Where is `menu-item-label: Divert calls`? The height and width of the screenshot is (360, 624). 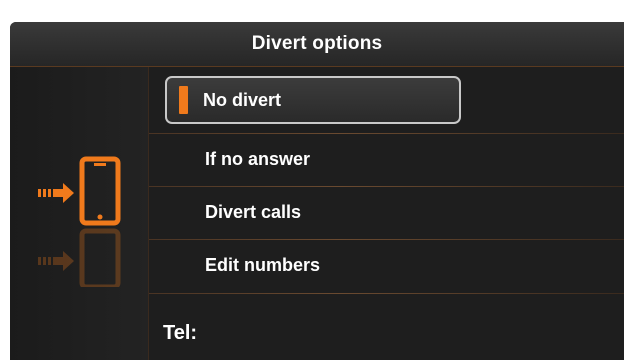
menu-item-label: Divert calls is located at coordinates (253, 212).